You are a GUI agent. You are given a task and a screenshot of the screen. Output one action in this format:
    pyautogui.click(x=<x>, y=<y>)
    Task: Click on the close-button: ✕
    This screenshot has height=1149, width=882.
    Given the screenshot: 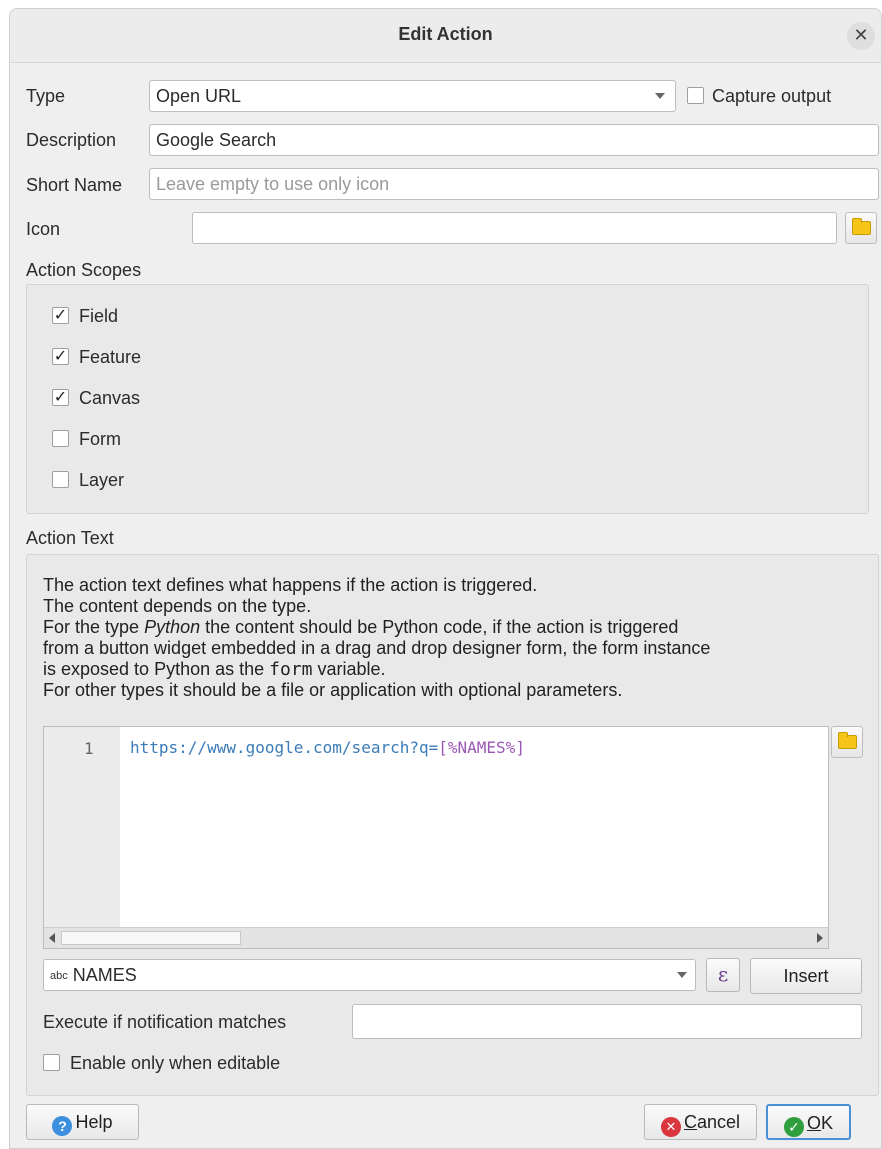 What is the action you would take?
    pyautogui.click(x=861, y=36)
    